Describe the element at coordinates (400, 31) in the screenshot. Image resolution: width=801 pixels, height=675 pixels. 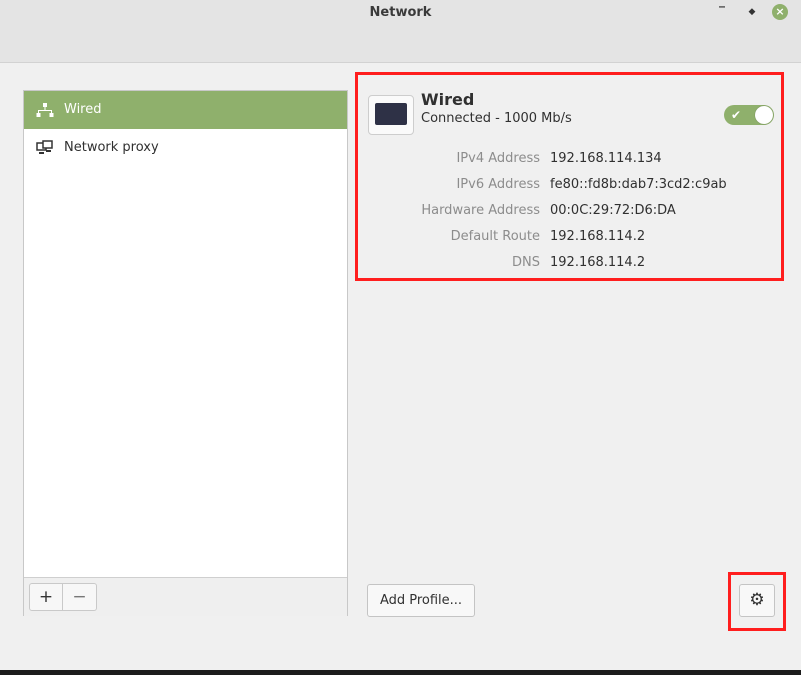
I see `title-bar: Network ‾ ◆ ×` at that location.